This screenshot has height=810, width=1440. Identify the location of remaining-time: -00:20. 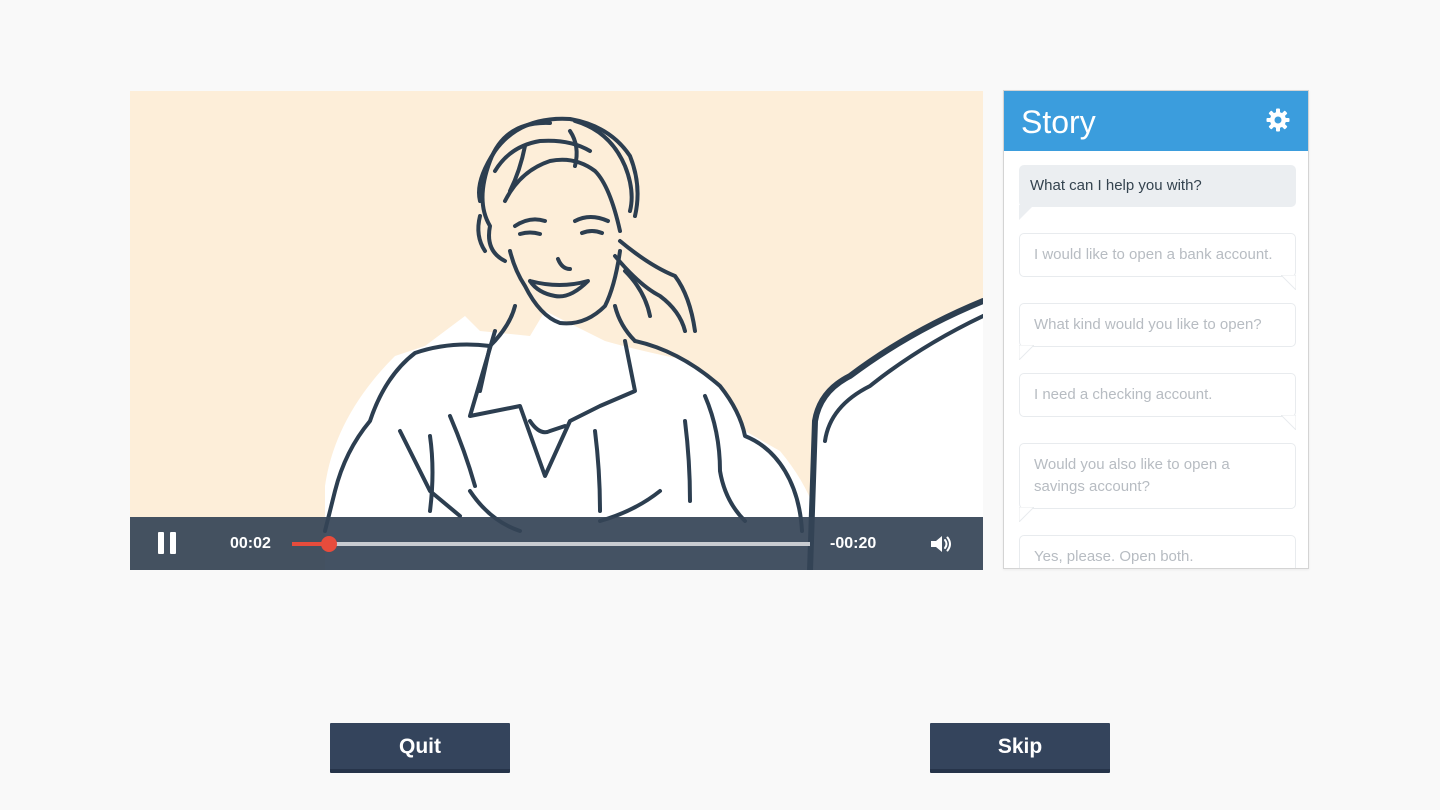
(853, 543).